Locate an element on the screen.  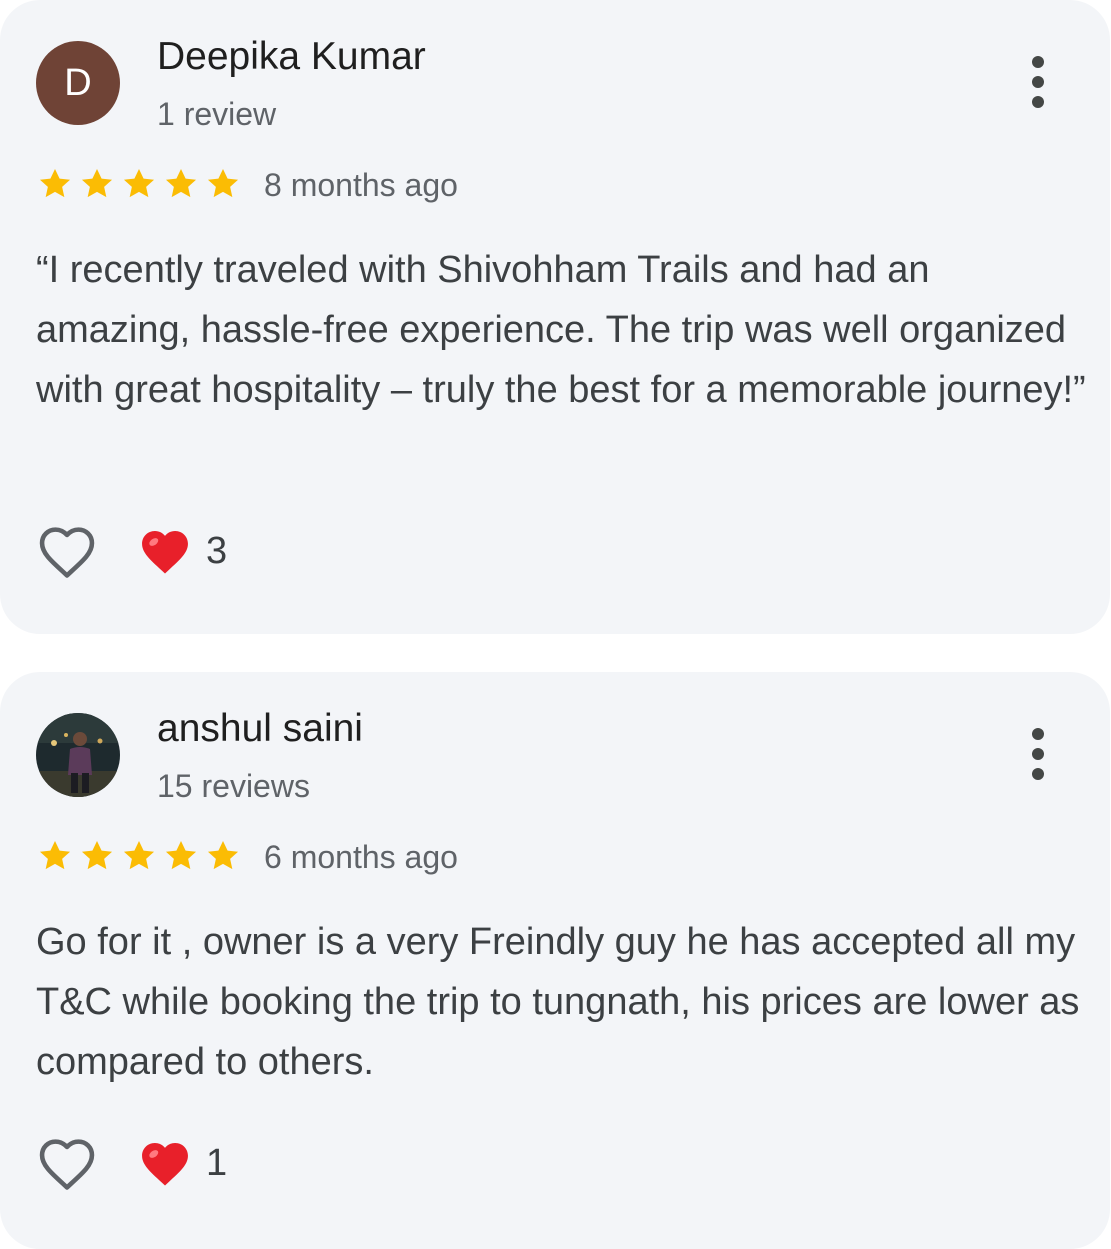
avatar is located at coordinates (78, 755).